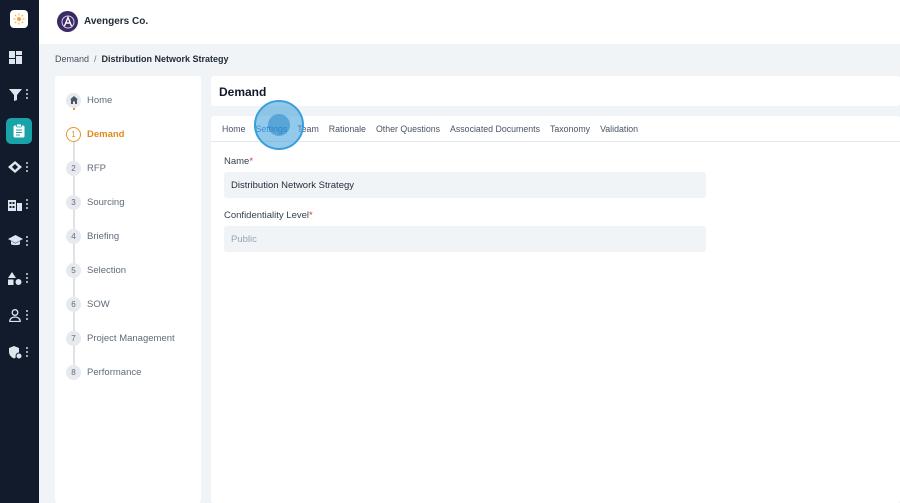 The image size is (900, 503). I want to click on org-logo-icon, so click(67, 21).